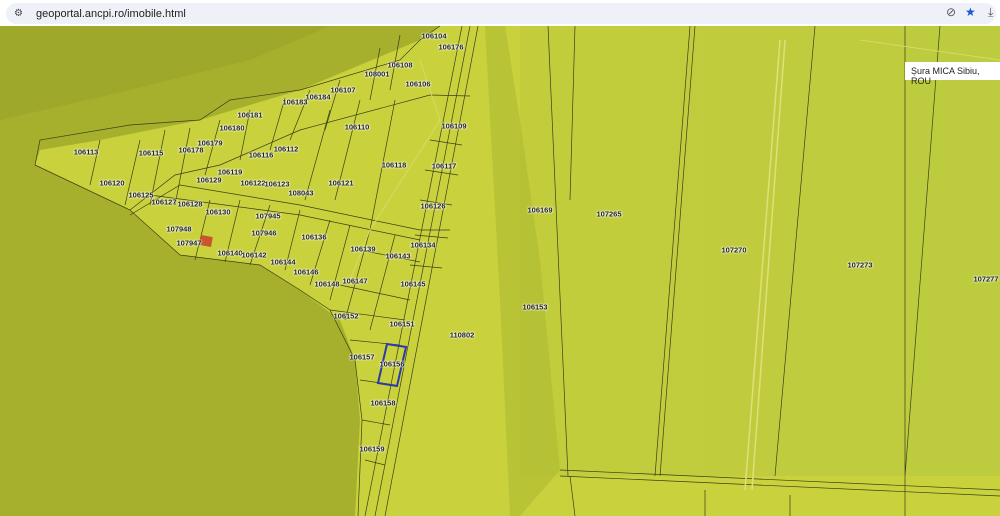 This screenshot has width=1000, height=516. I want to click on parcel-label: 106136, so click(313, 237).